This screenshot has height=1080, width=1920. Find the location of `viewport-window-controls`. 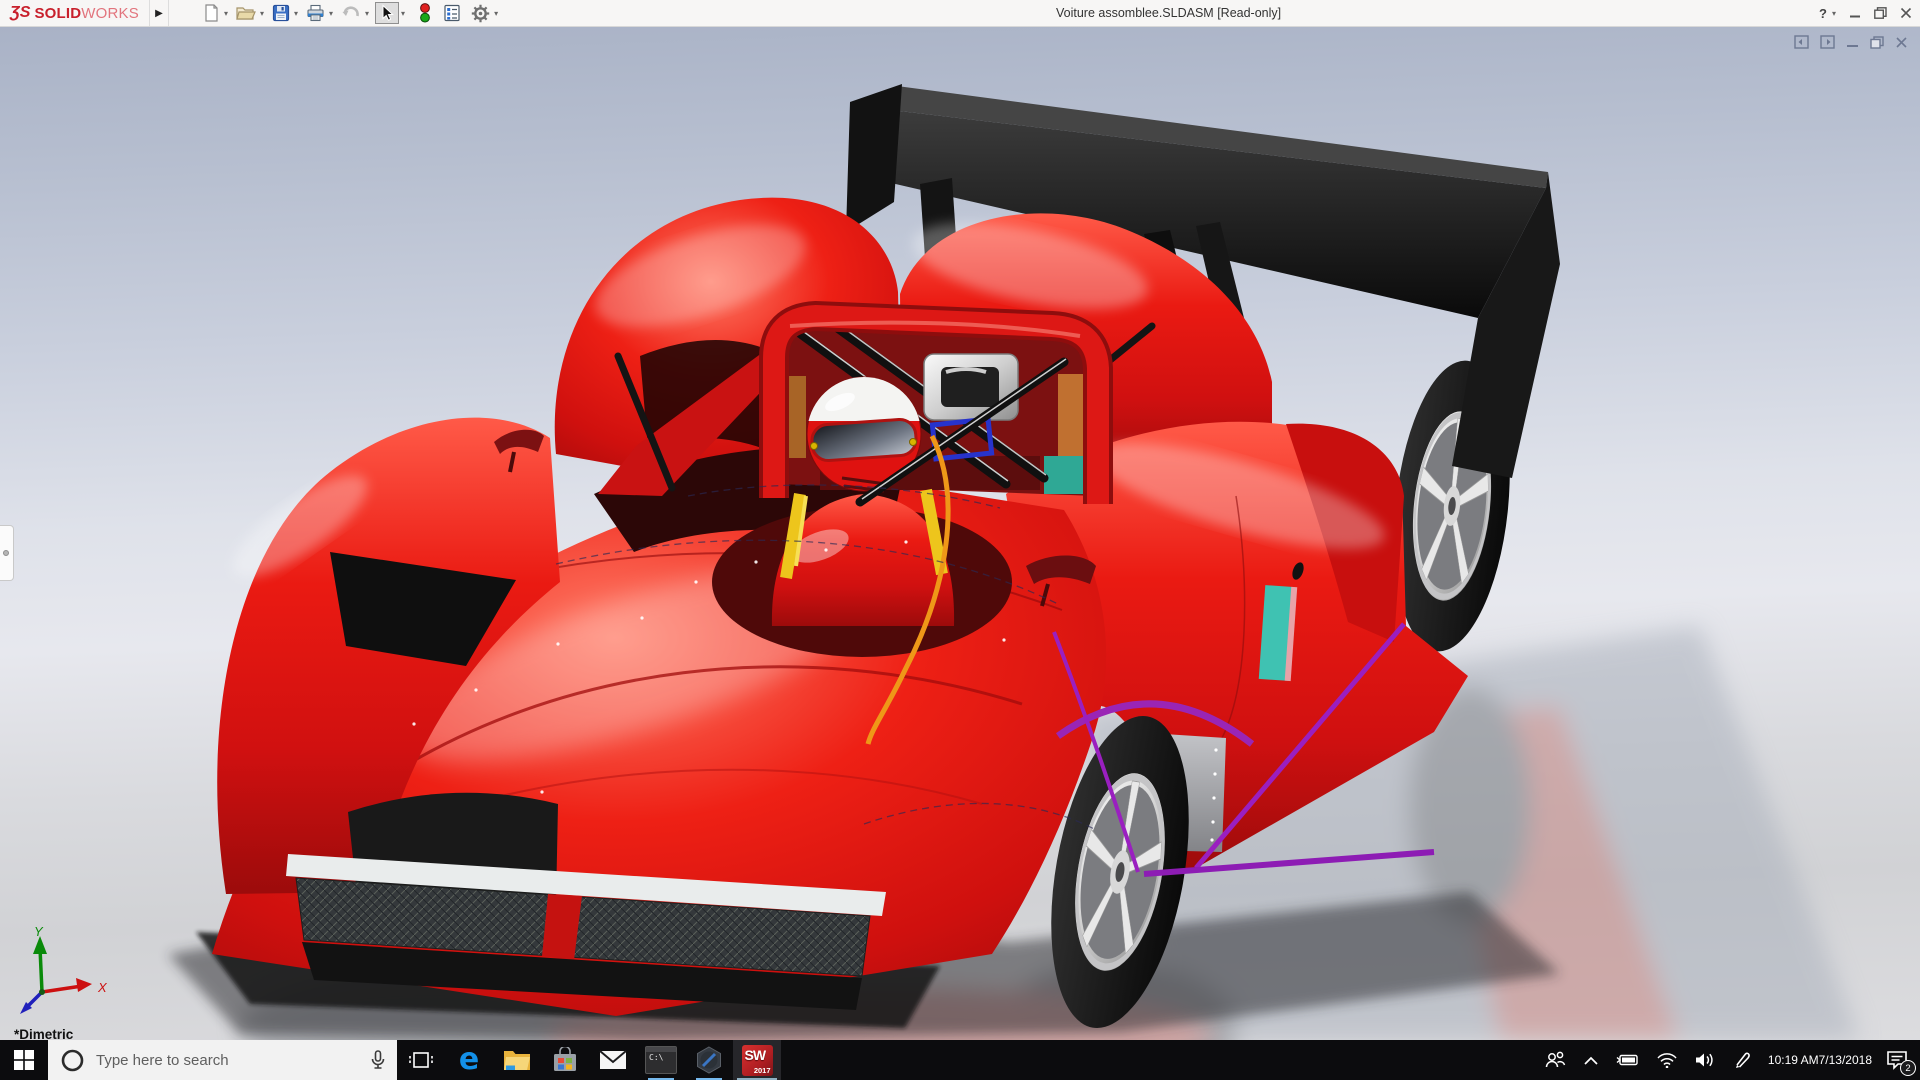

viewport-window-controls is located at coordinates (1851, 42).